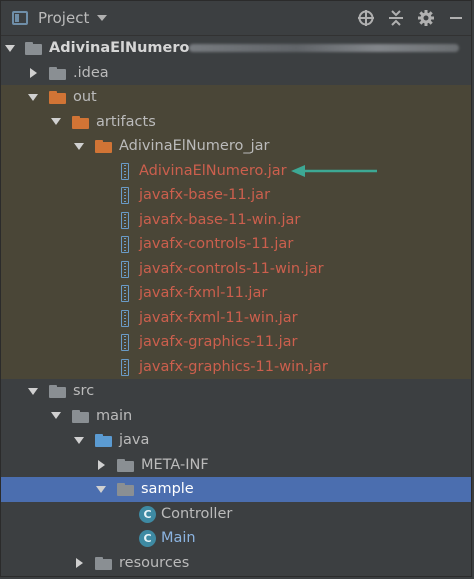  What do you see at coordinates (218, 317) in the screenshot?
I see `jar-file-label: javafx-fxml-11-win.jar` at bounding box center [218, 317].